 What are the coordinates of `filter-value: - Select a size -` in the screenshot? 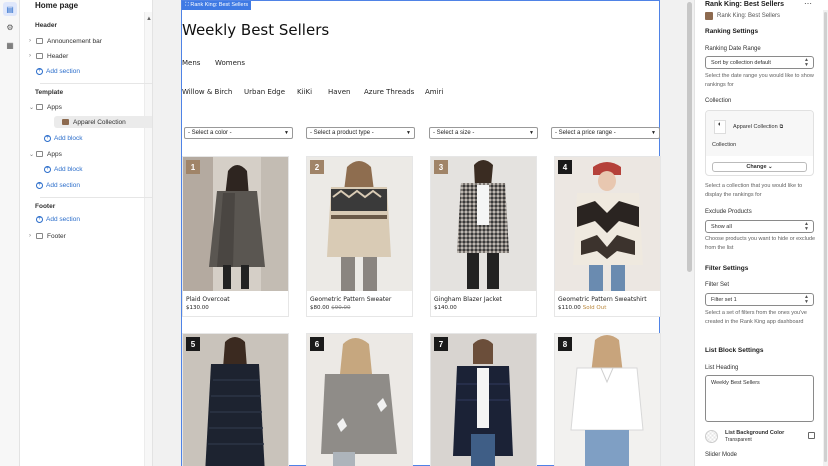 It's located at (454, 133).